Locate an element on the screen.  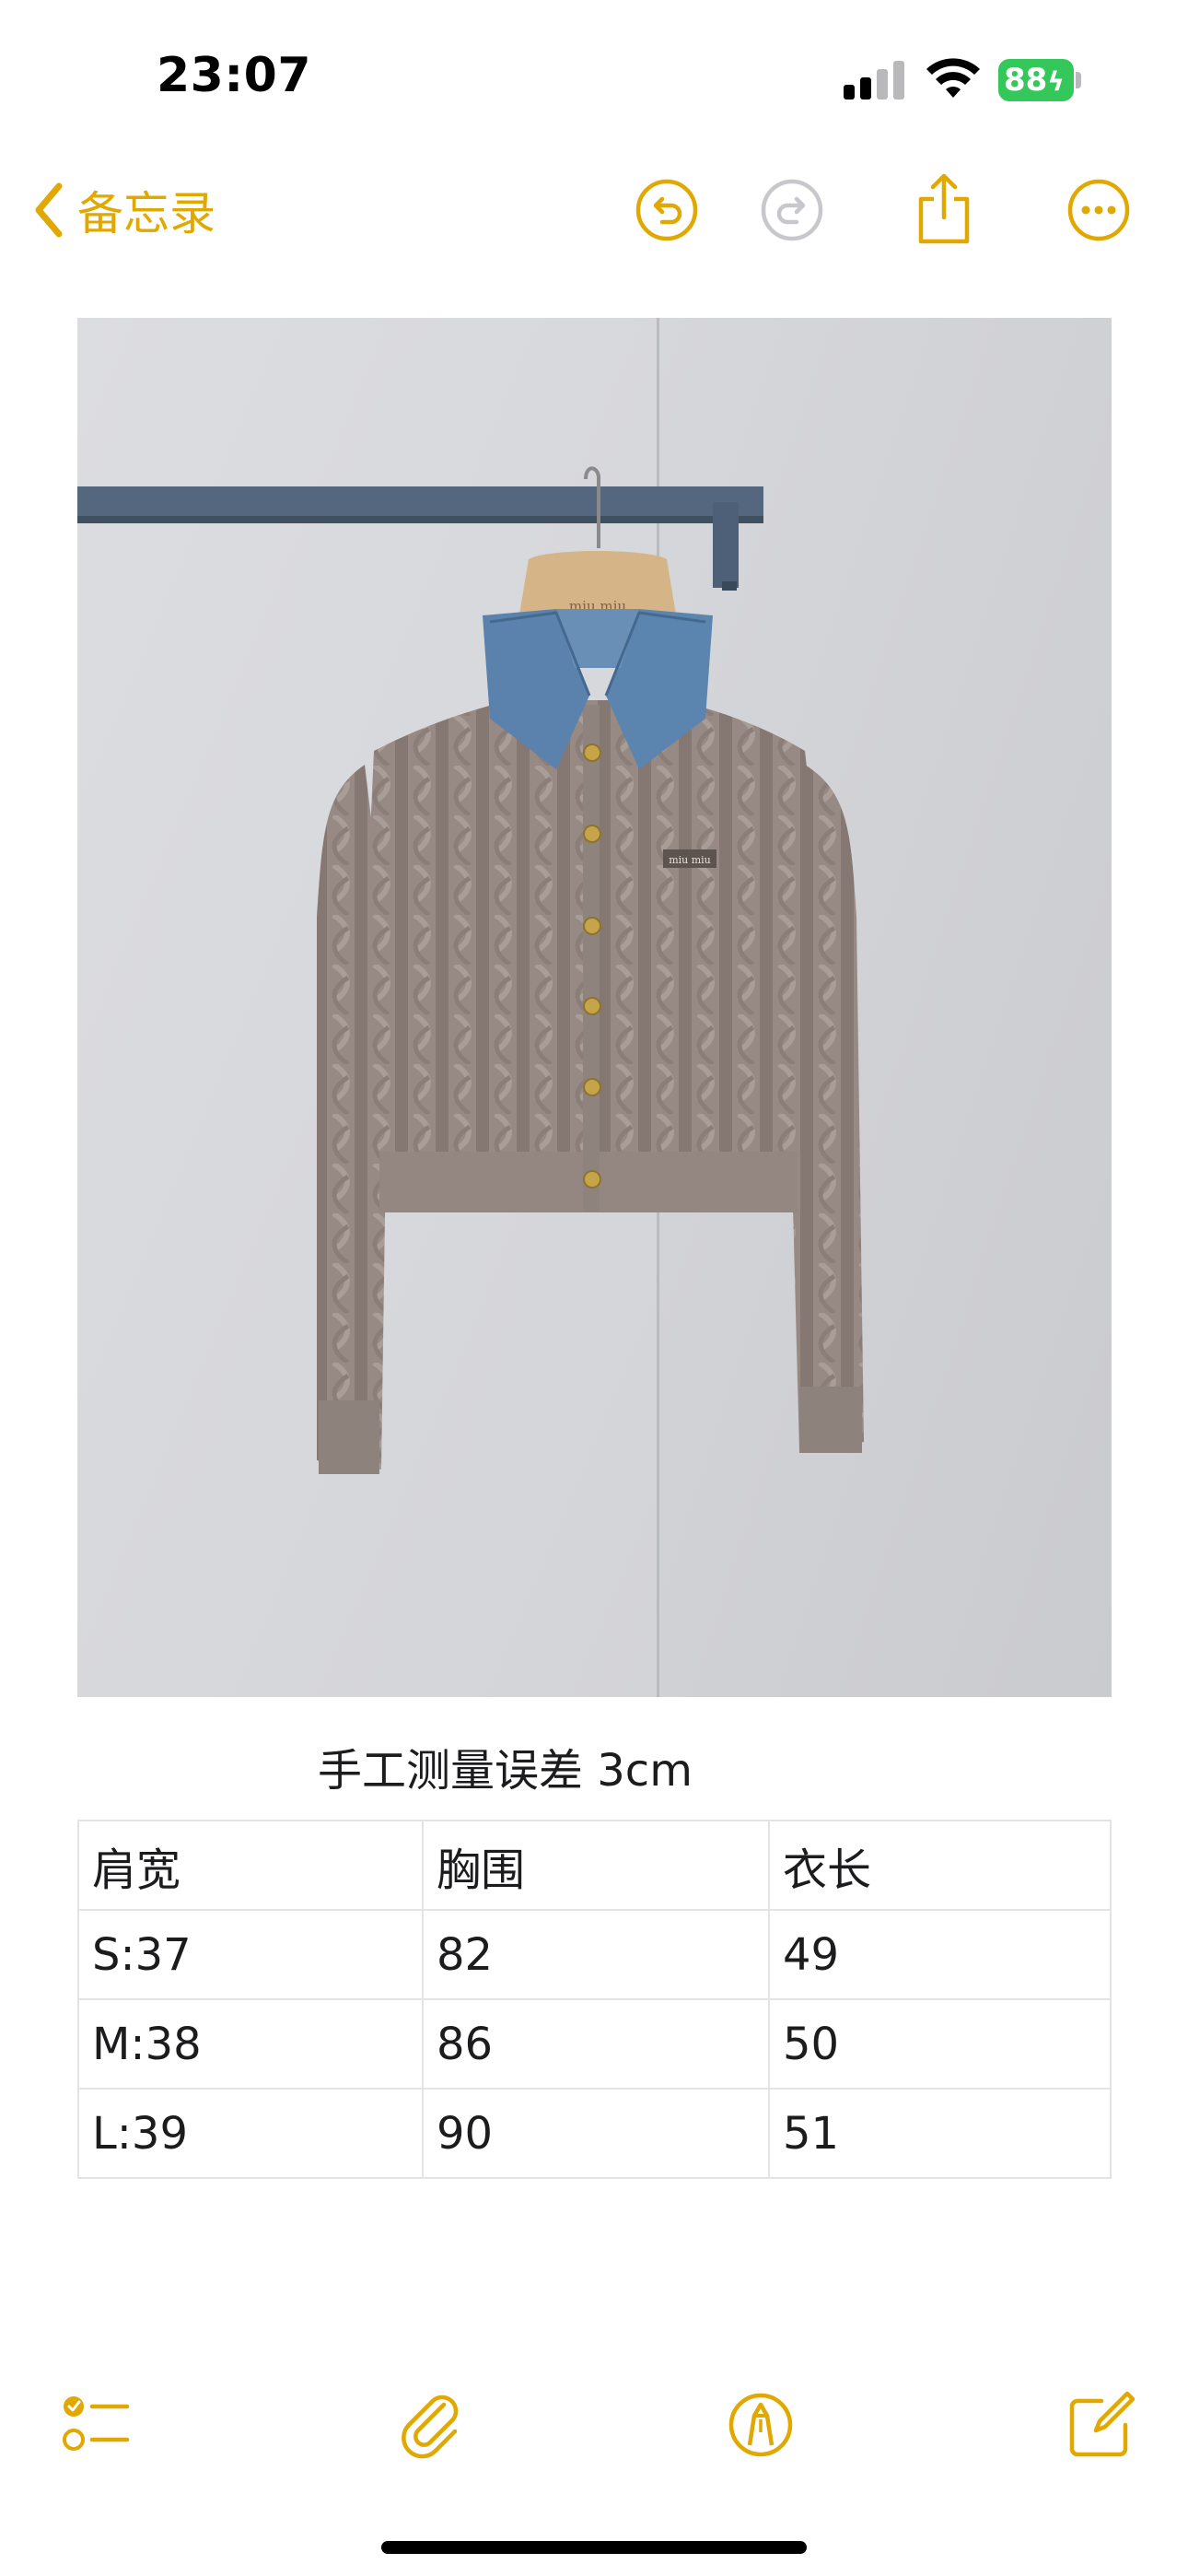
table-row: S:37 82 49 is located at coordinates (594, 1954).